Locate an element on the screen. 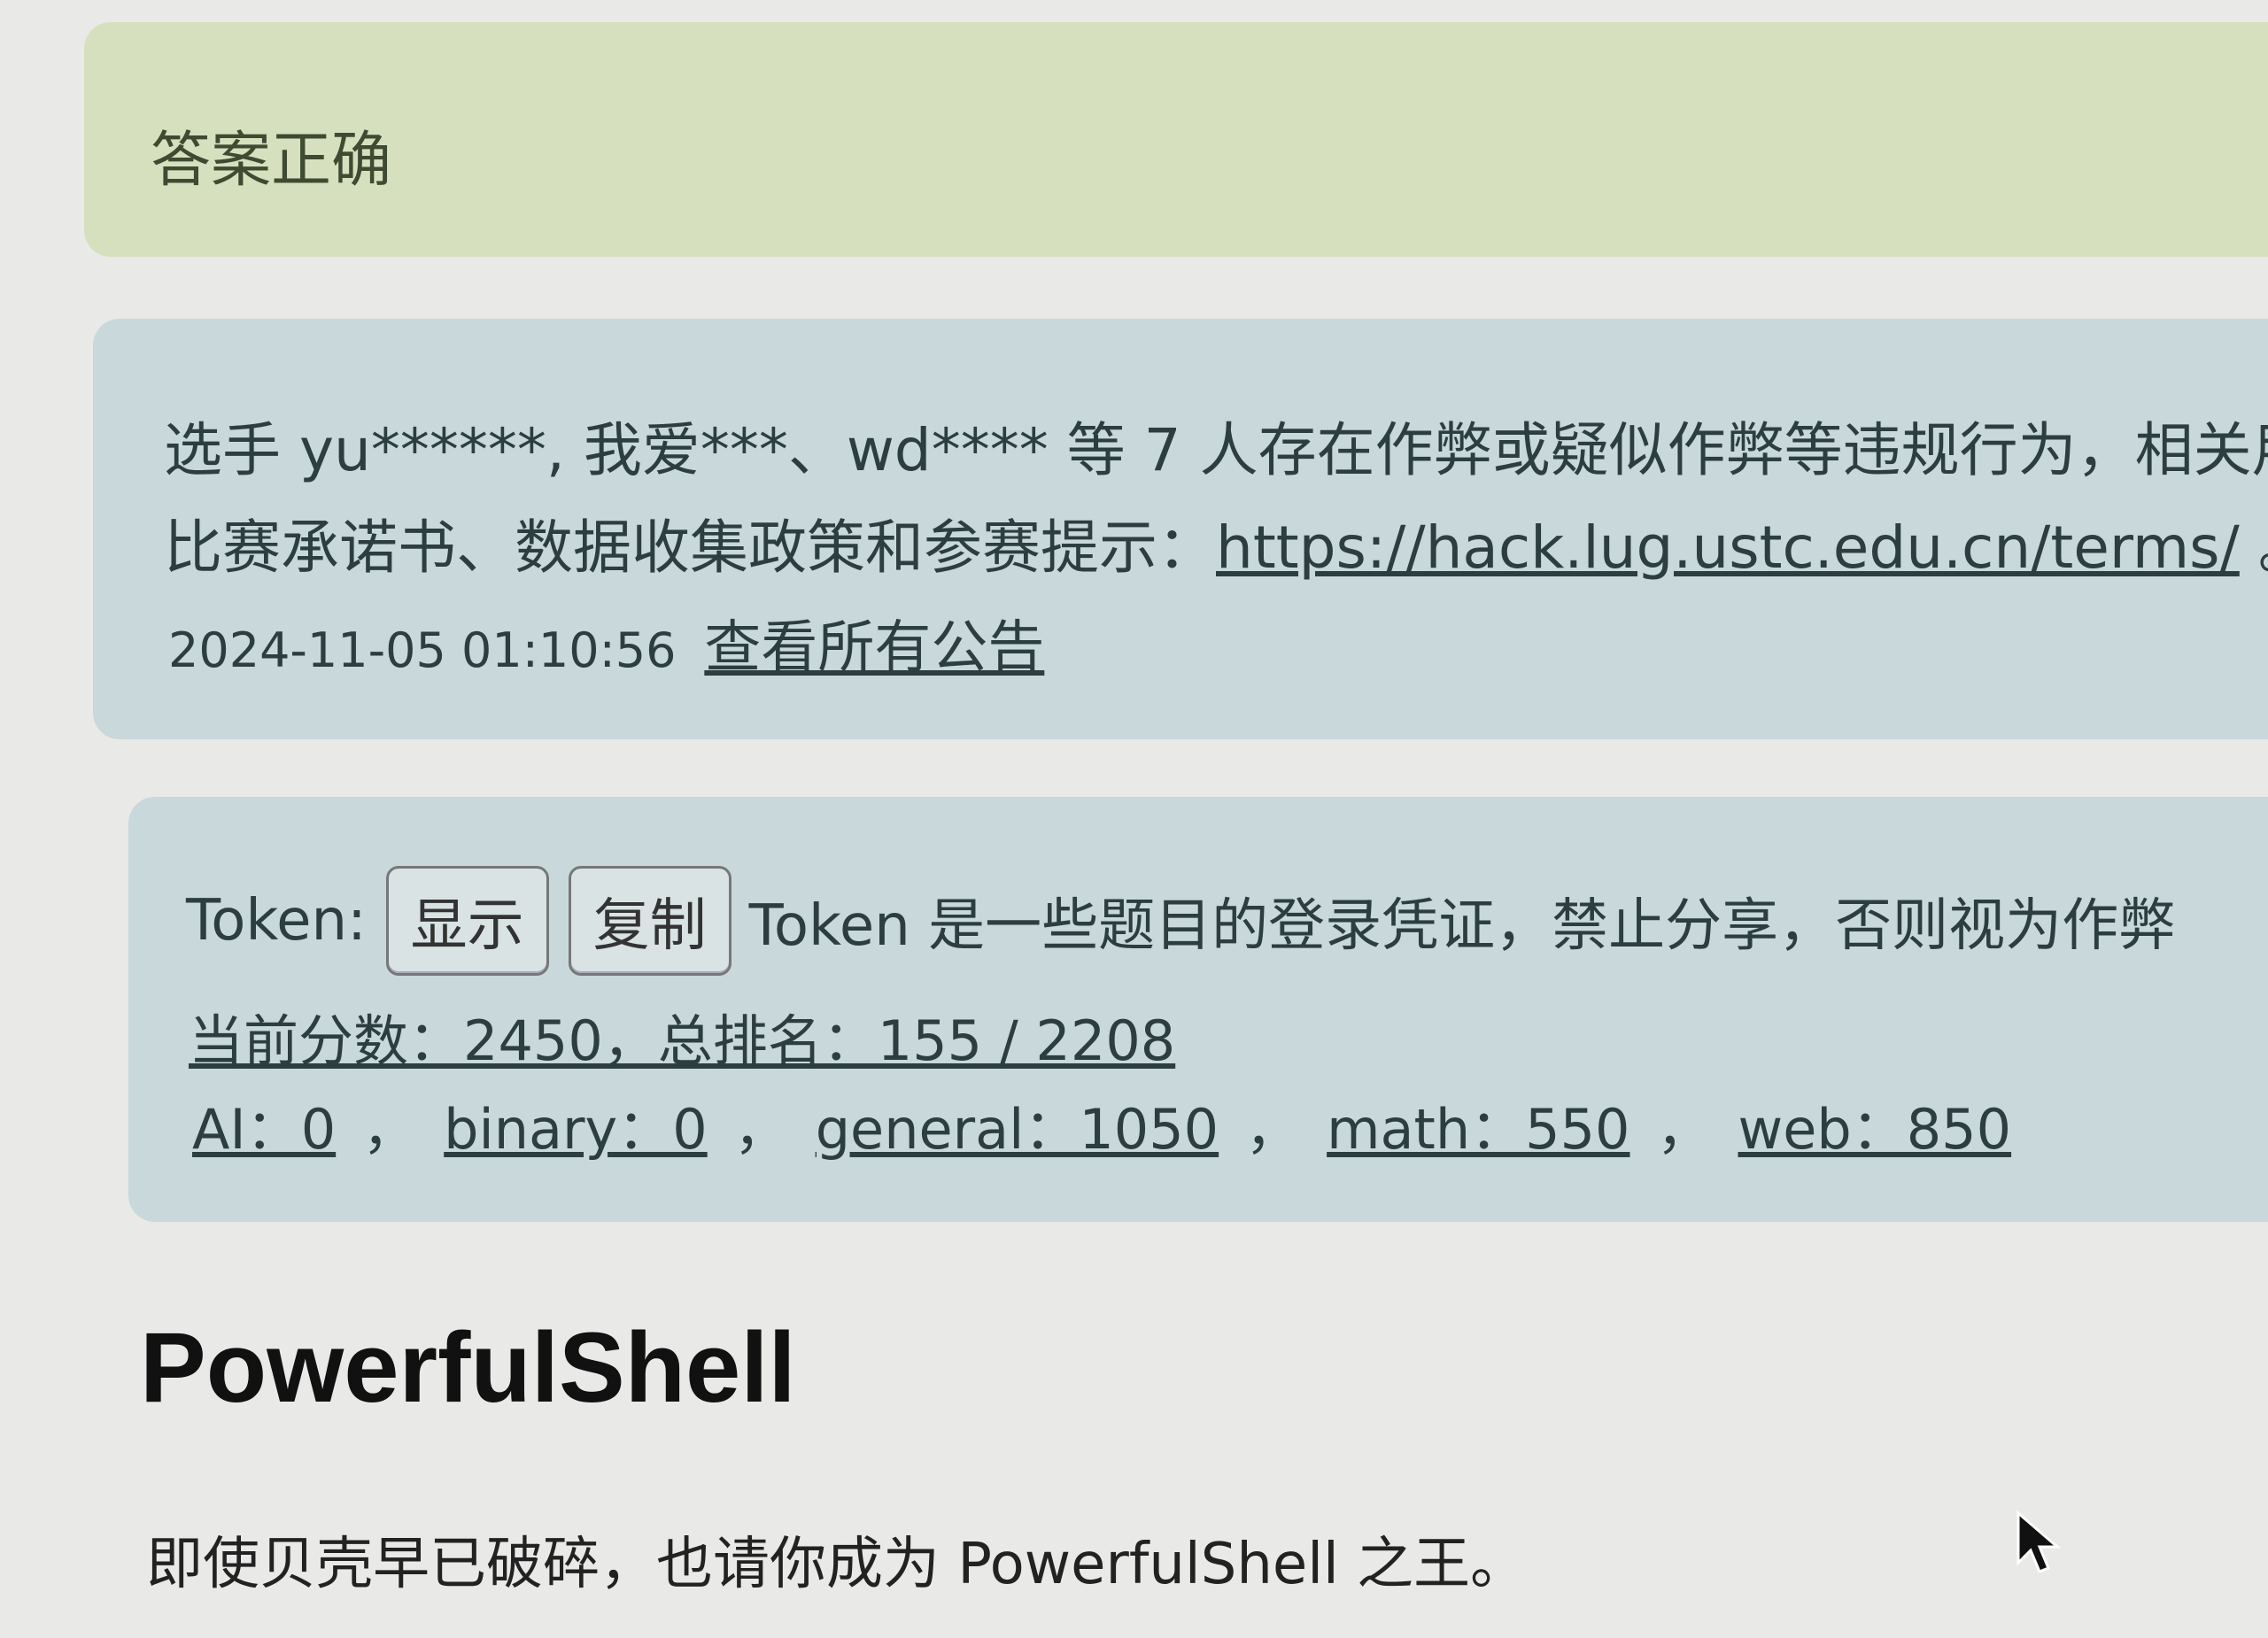 The height and width of the screenshot is (1638, 2268). show-token-button: 显示 is located at coordinates (467, 921).